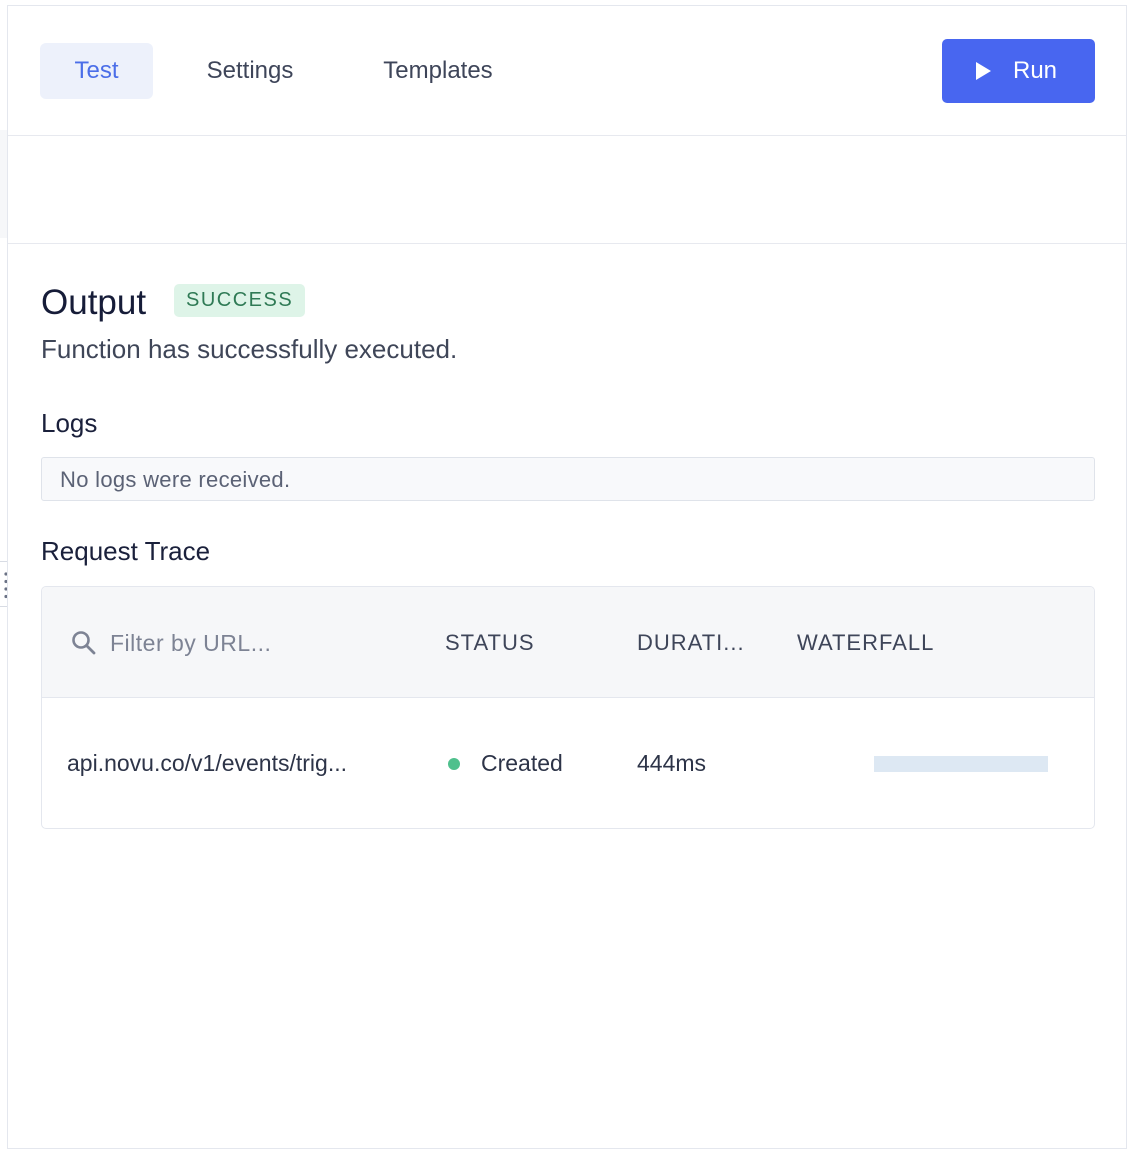 The image size is (1130, 1158). Describe the element at coordinates (84, 643) in the screenshot. I see `search-icon` at that location.